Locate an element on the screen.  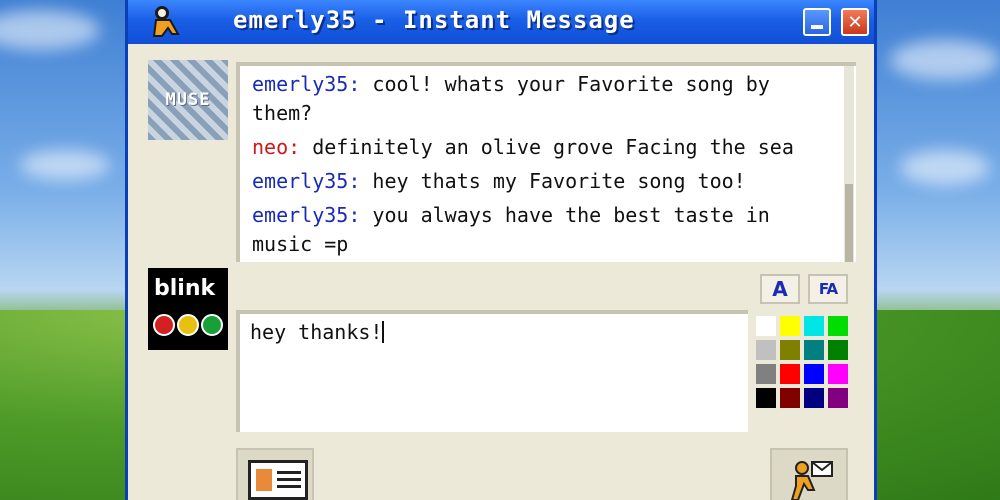
yellow-dot-icon is located at coordinates (188, 325).